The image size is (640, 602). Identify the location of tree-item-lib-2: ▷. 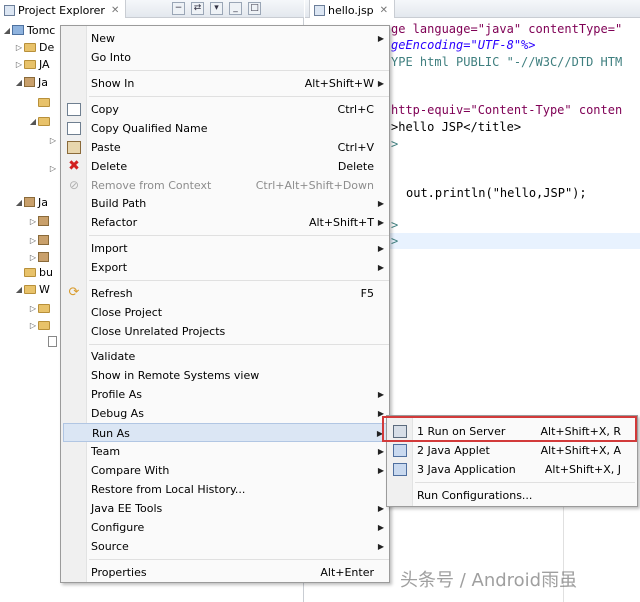
(40, 240).